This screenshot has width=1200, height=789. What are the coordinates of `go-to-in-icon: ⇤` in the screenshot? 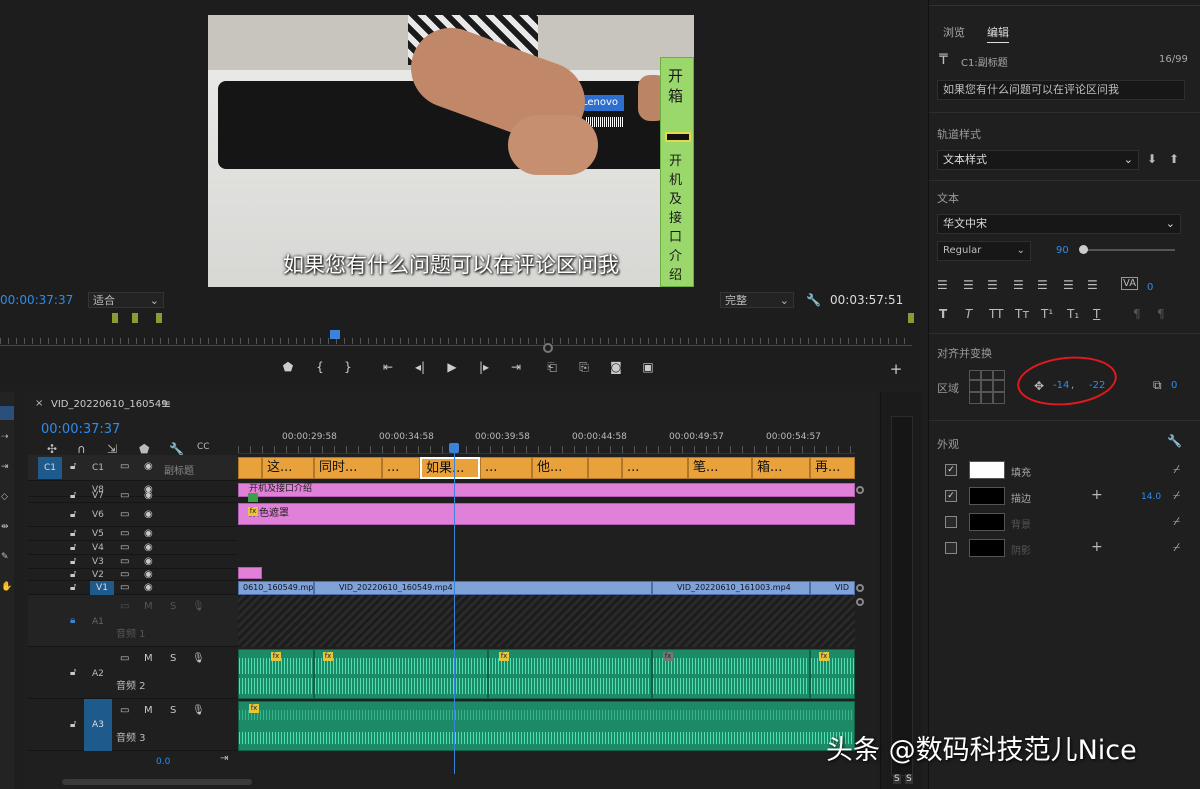 It's located at (388, 367).